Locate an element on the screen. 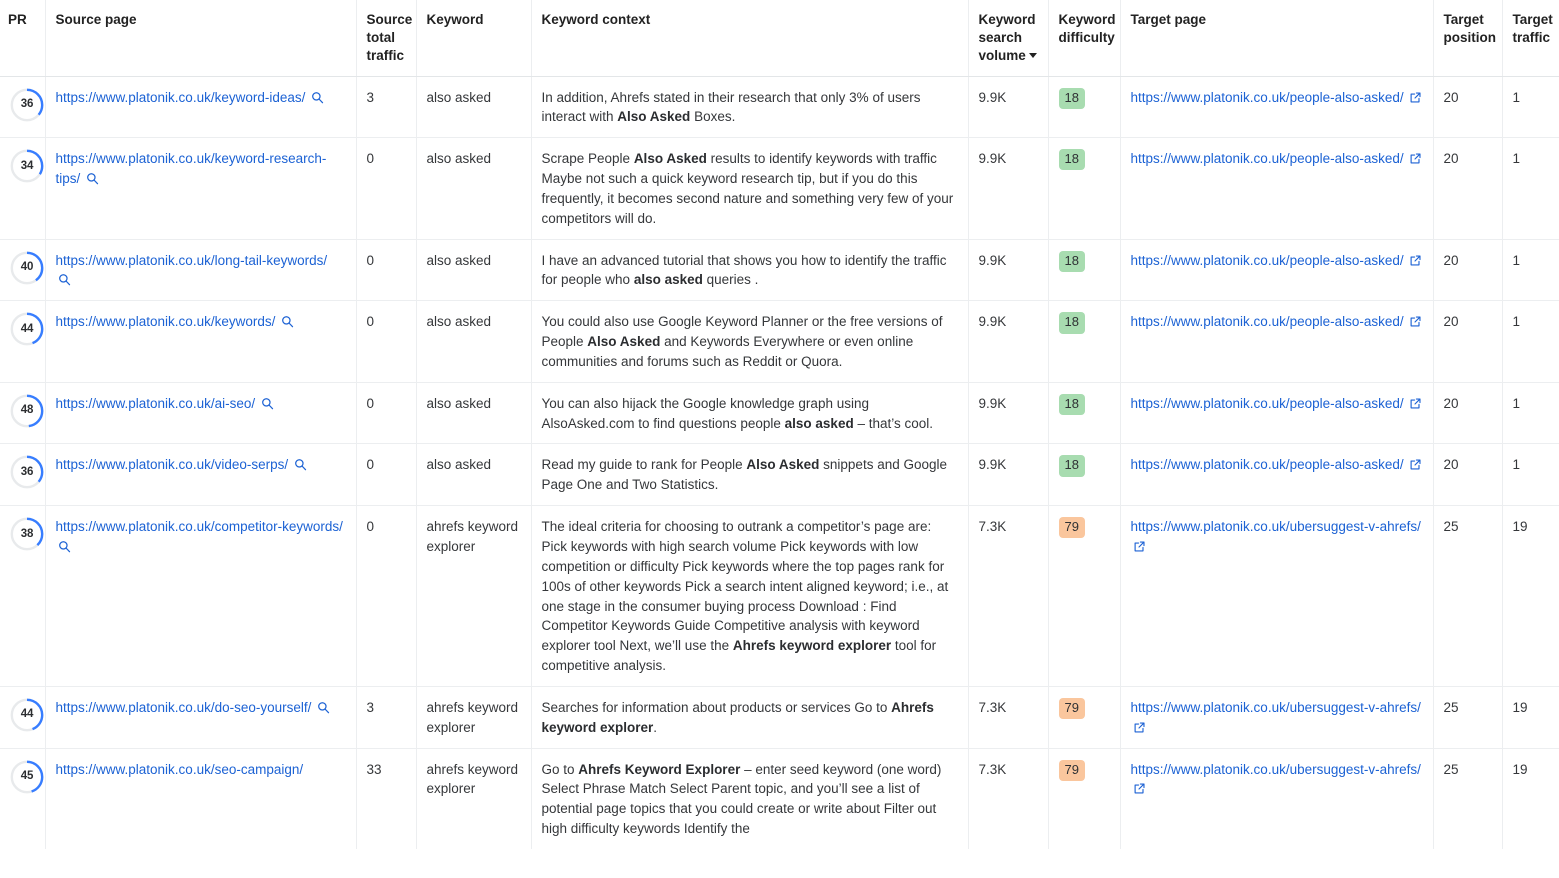 Image resolution: width=1559 pixels, height=878 pixels. column-header-keyword: Keyword is located at coordinates (474, 38).